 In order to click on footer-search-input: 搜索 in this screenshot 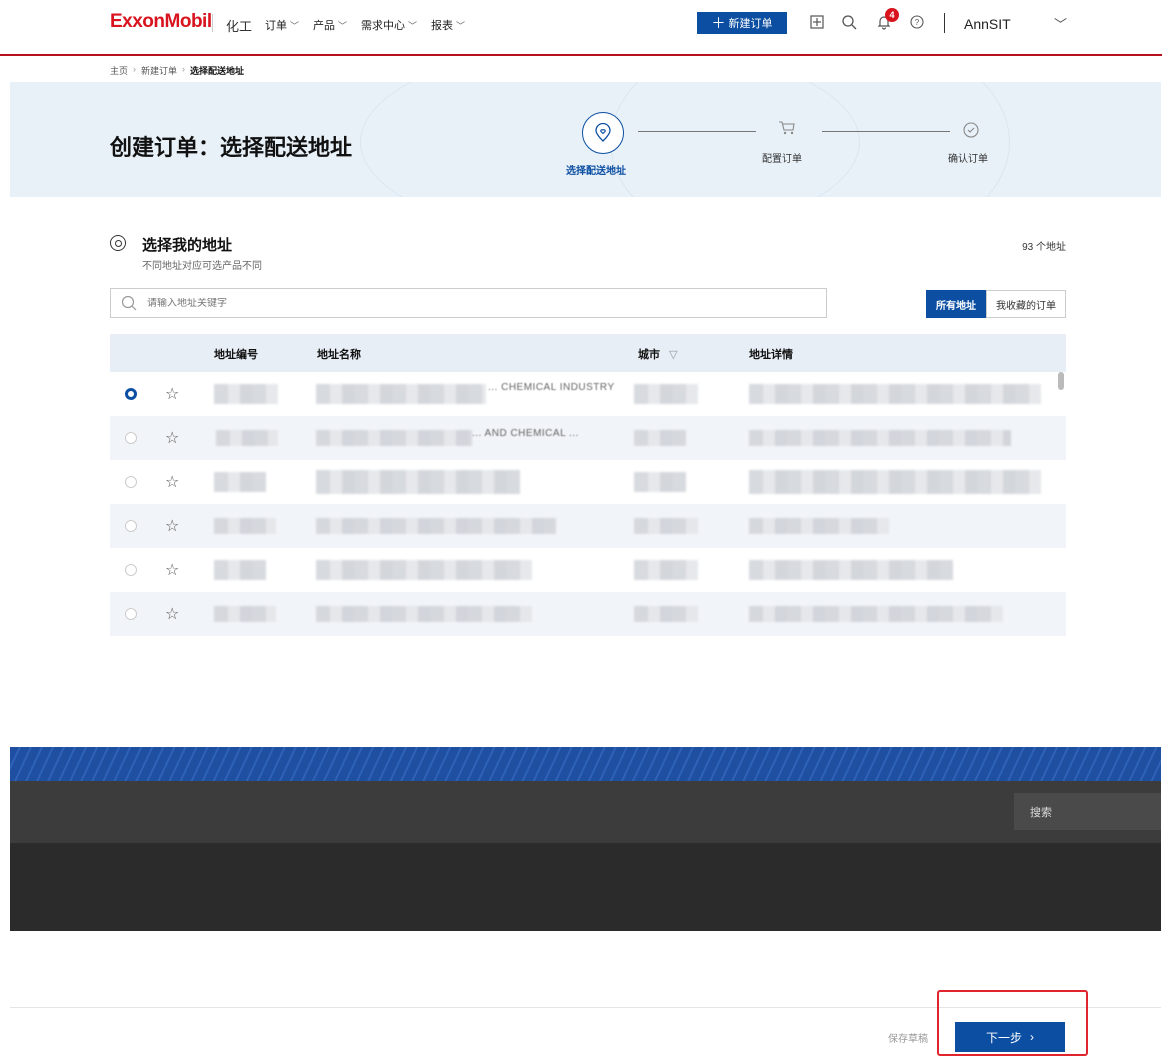, I will do `click(1087, 811)`.